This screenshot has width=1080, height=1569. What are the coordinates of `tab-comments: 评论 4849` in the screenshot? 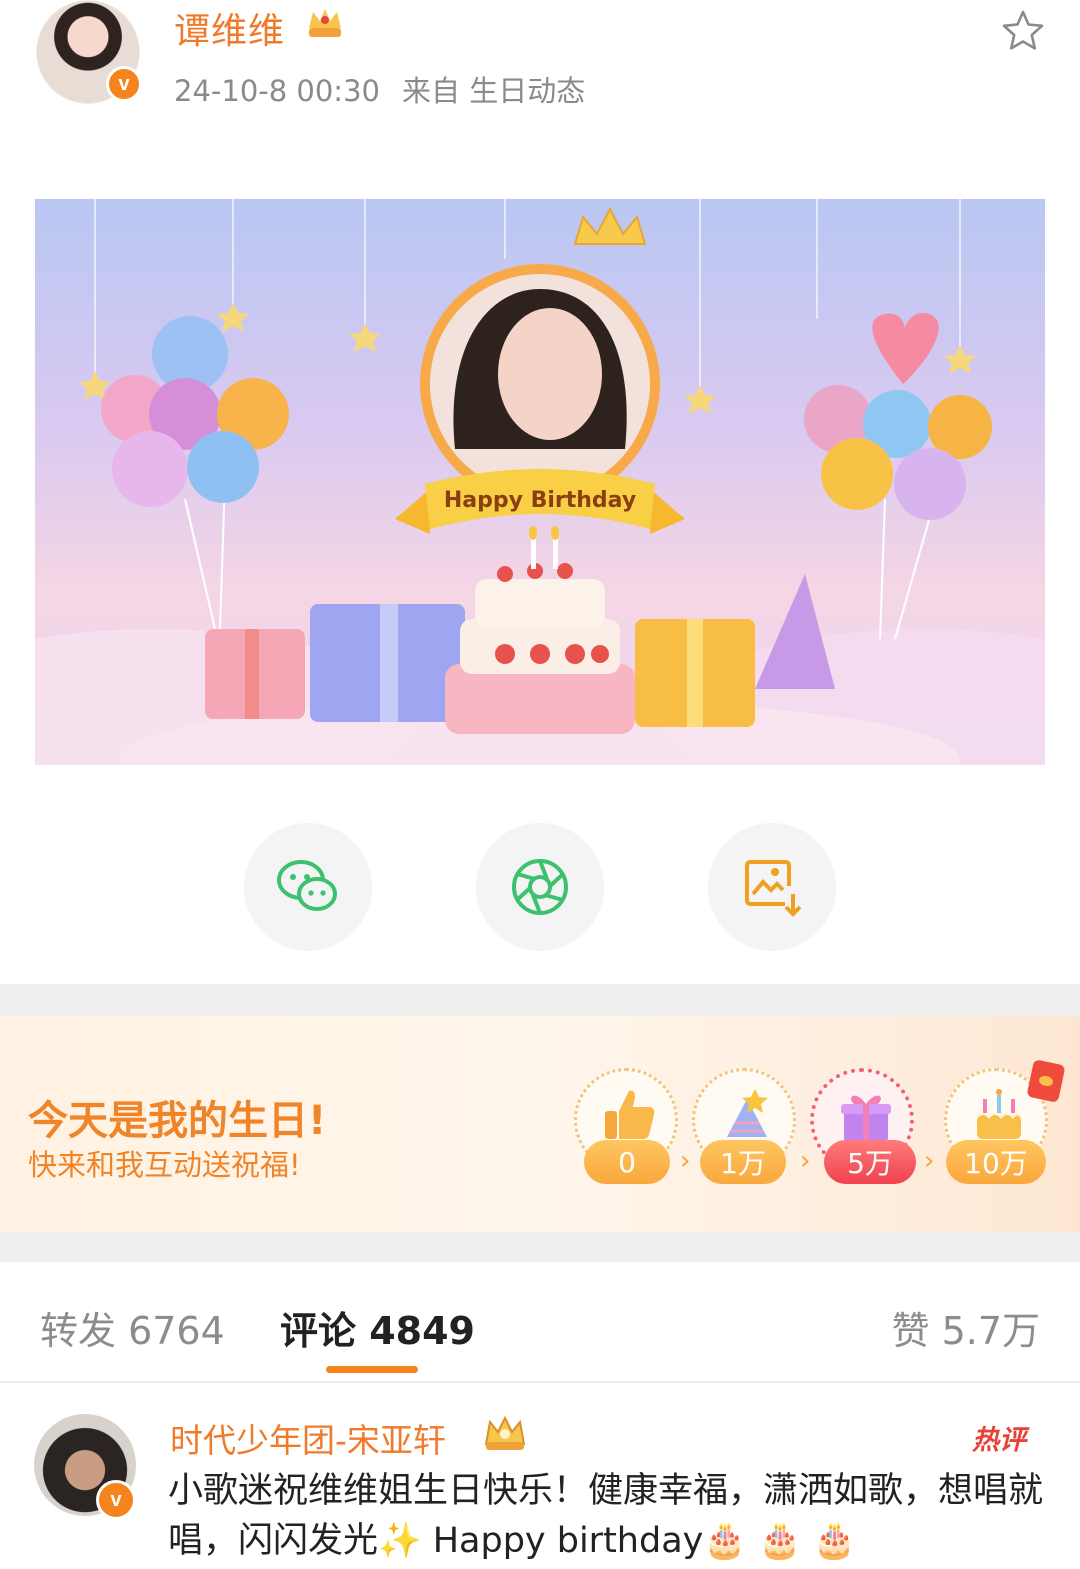 It's located at (377, 1327).